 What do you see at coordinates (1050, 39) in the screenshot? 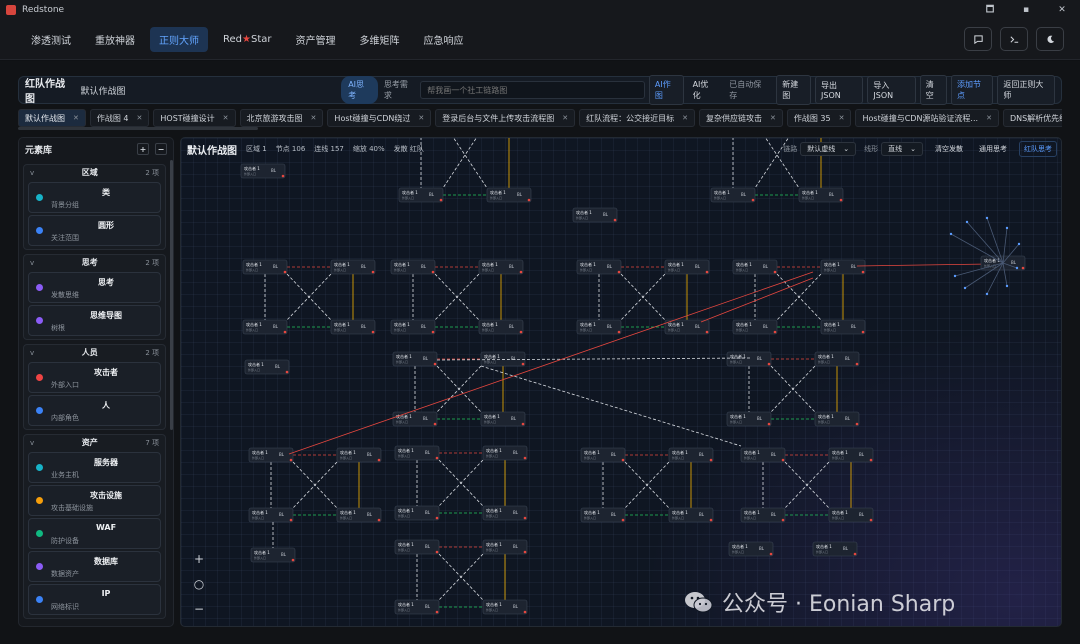
I see `moon-icon` at bounding box center [1050, 39].